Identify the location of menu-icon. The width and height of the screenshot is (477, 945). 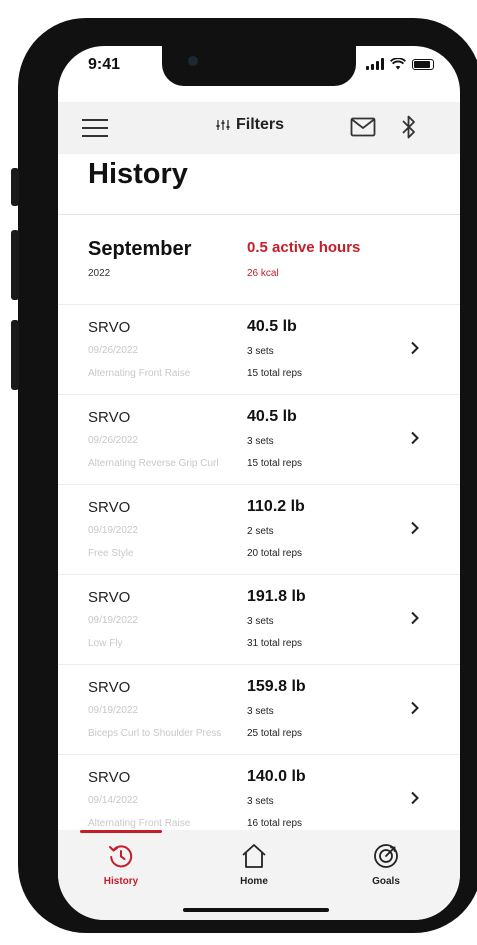
(95, 128).